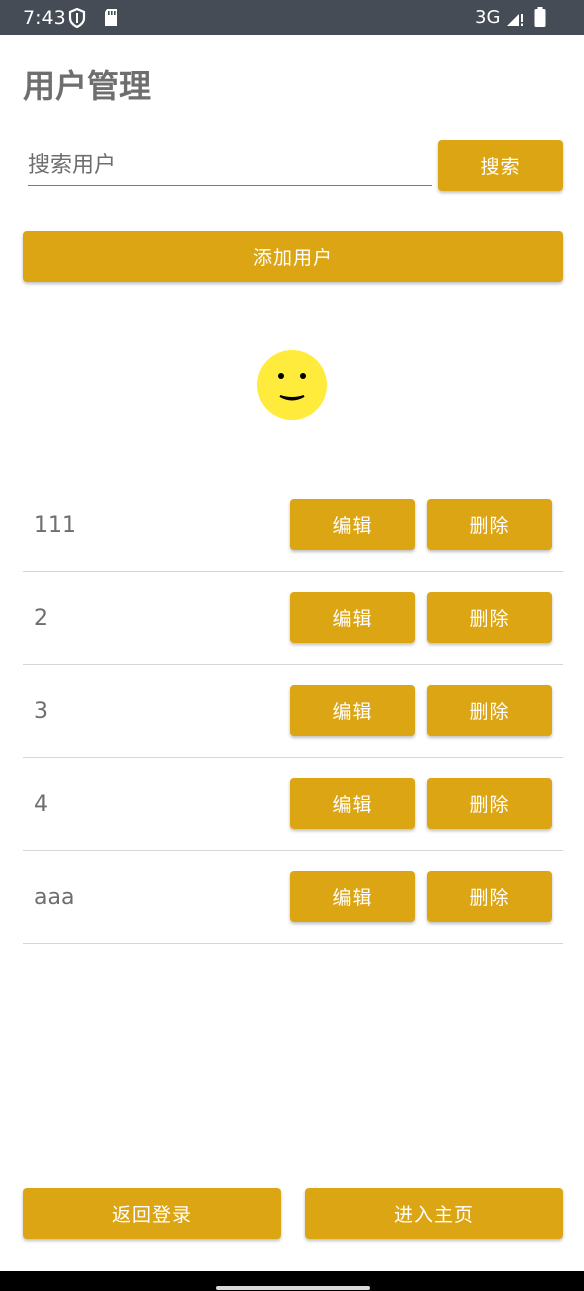 Image resolution: width=584 pixels, height=1291 pixels. What do you see at coordinates (41, 618) in the screenshot?
I see `user-name: 2` at bounding box center [41, 618].